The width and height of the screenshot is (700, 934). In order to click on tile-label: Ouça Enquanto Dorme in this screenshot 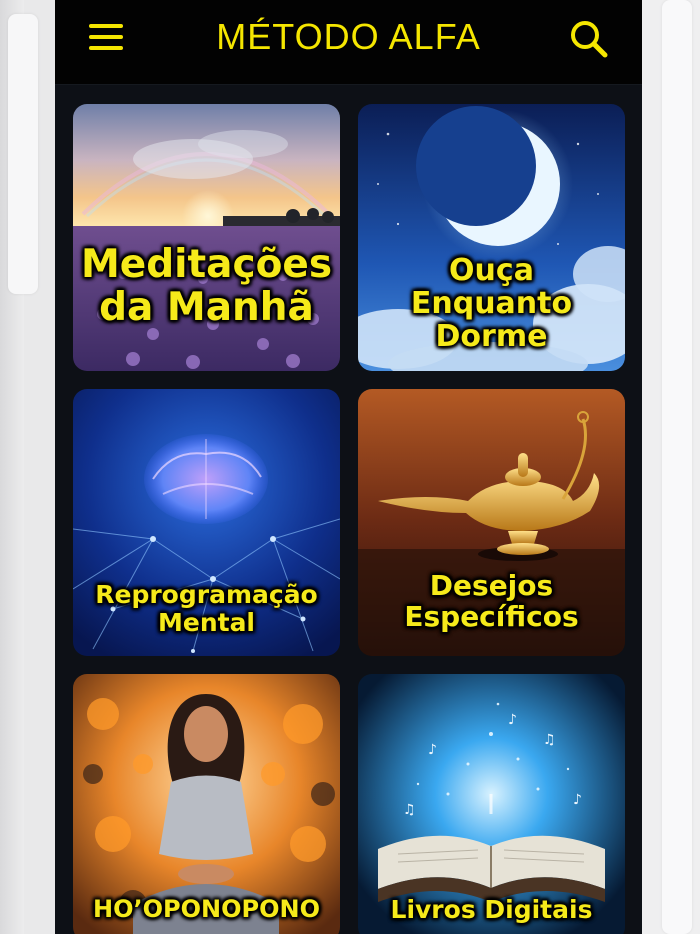, I will do `click(491, 303)`.